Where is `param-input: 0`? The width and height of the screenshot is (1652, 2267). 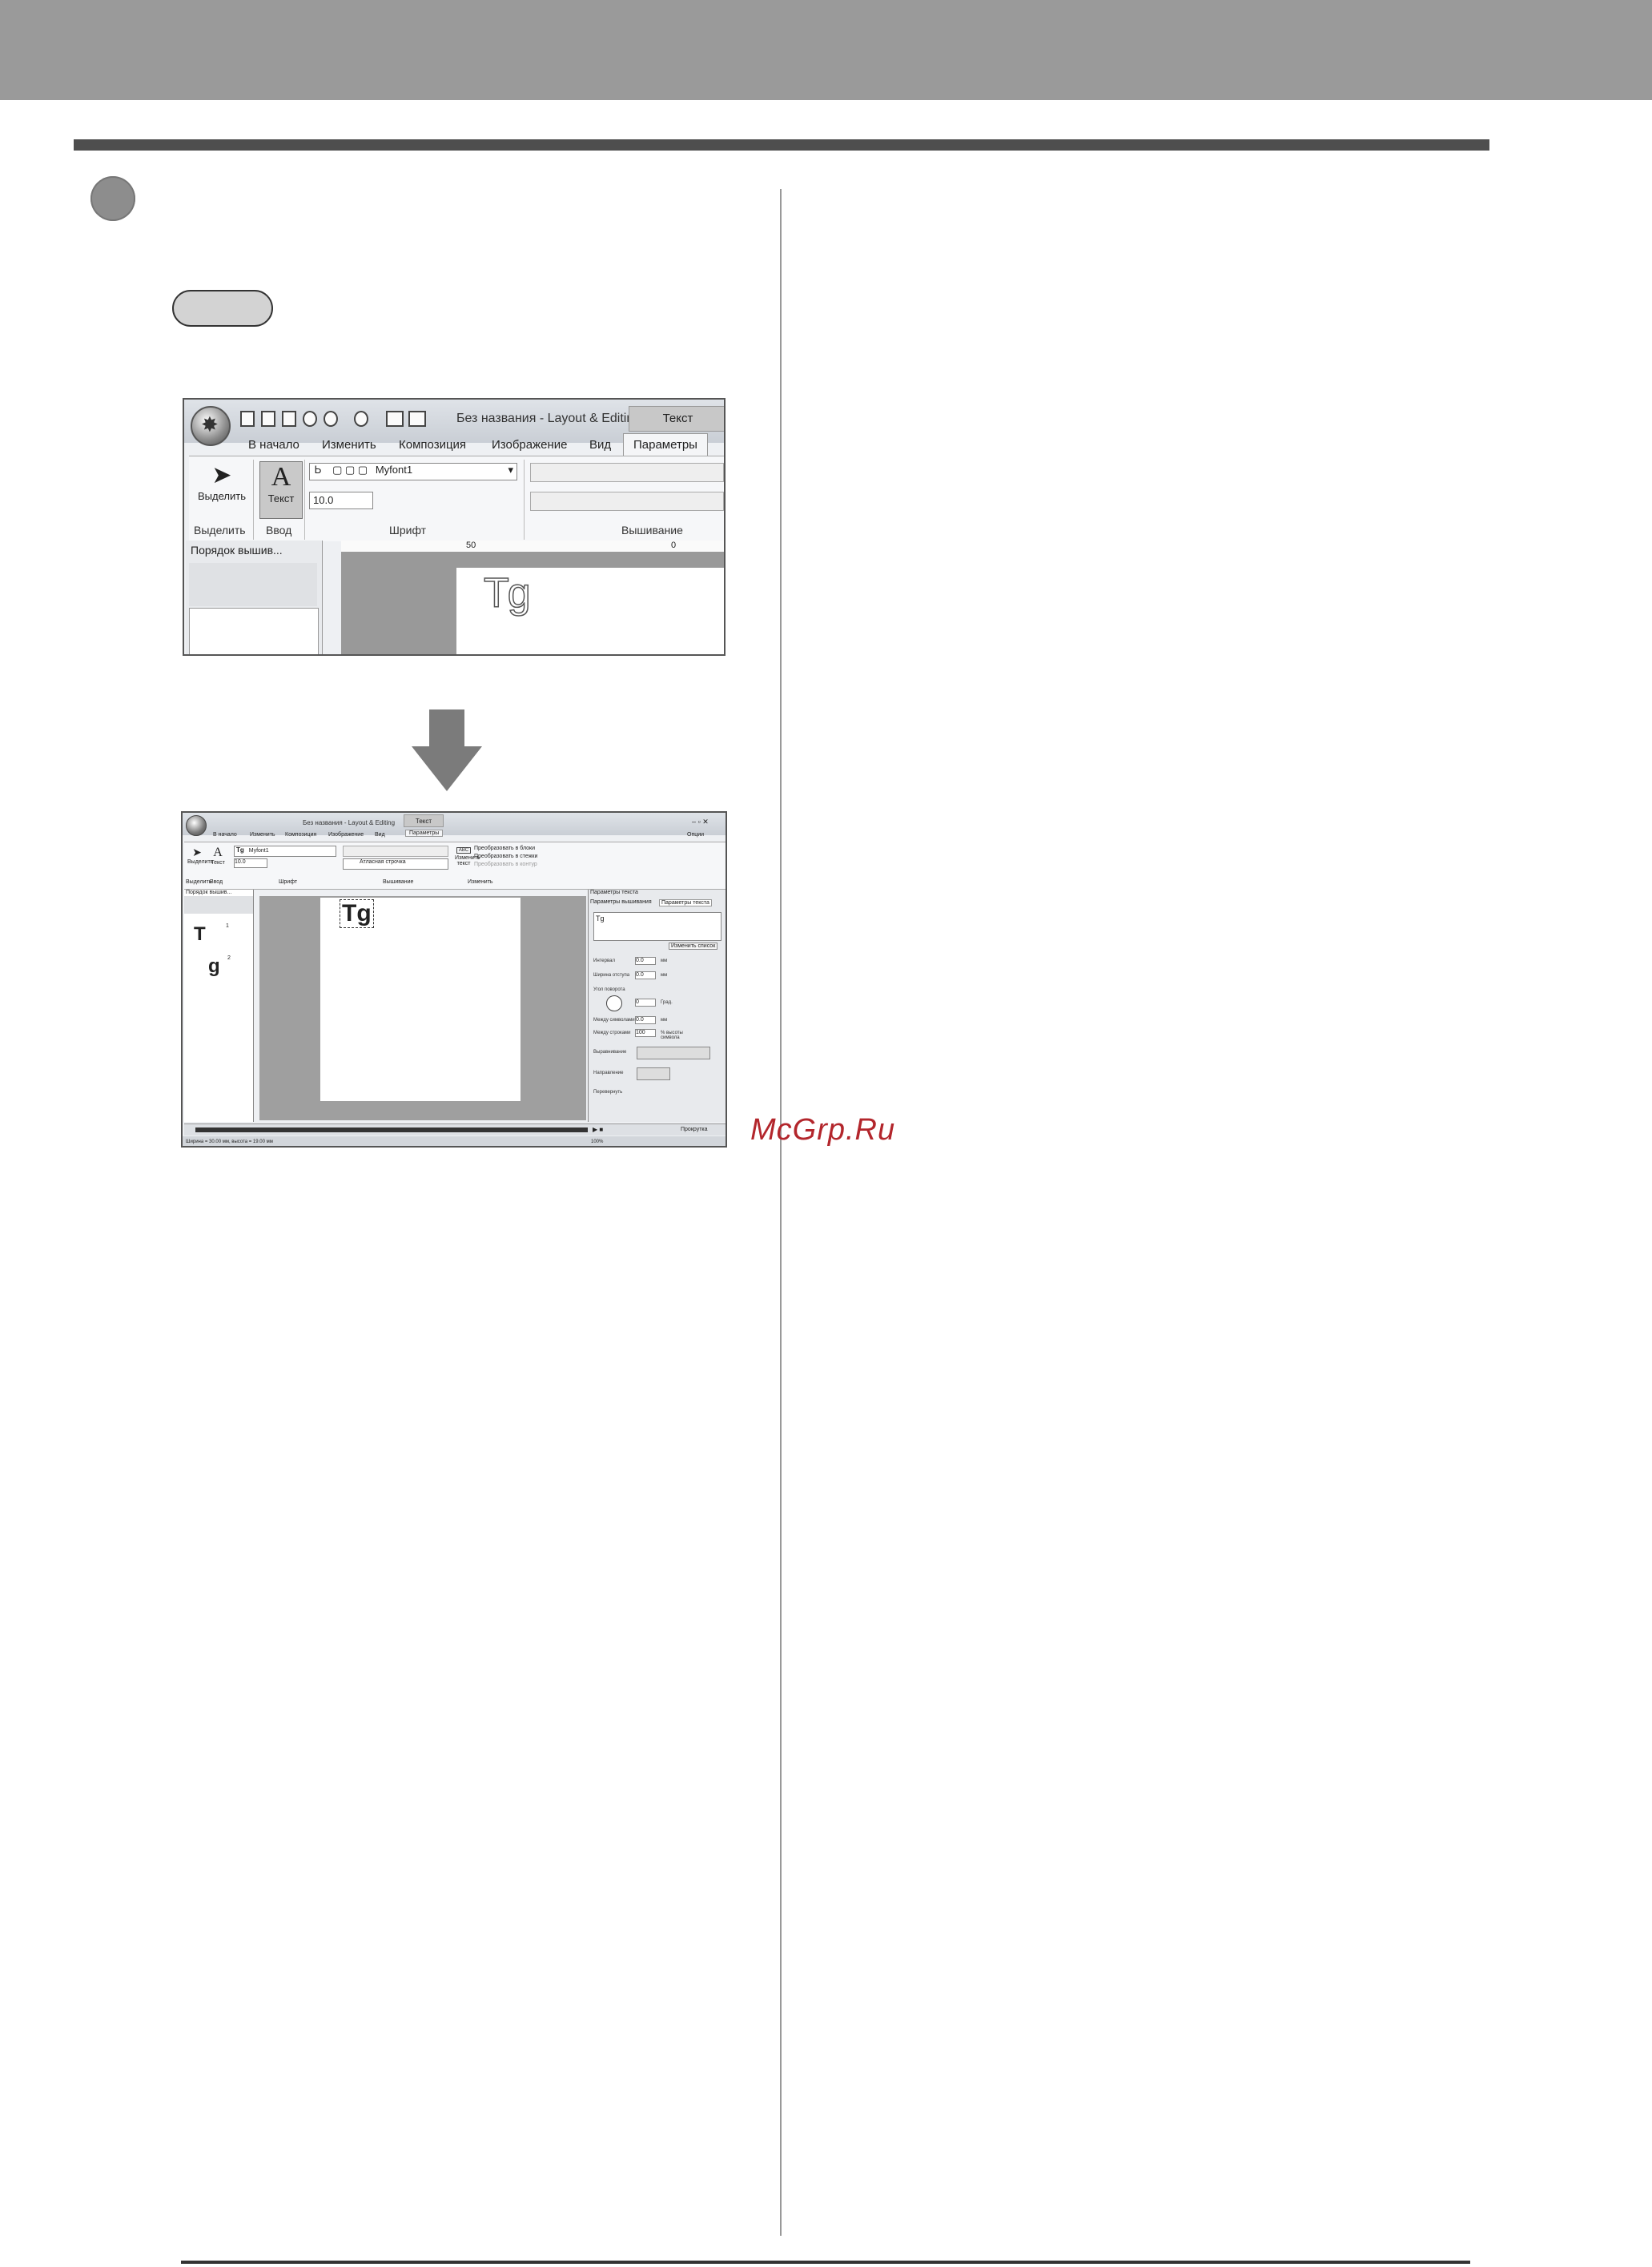 param-input: 0 is located at coordinates (646, 1003).